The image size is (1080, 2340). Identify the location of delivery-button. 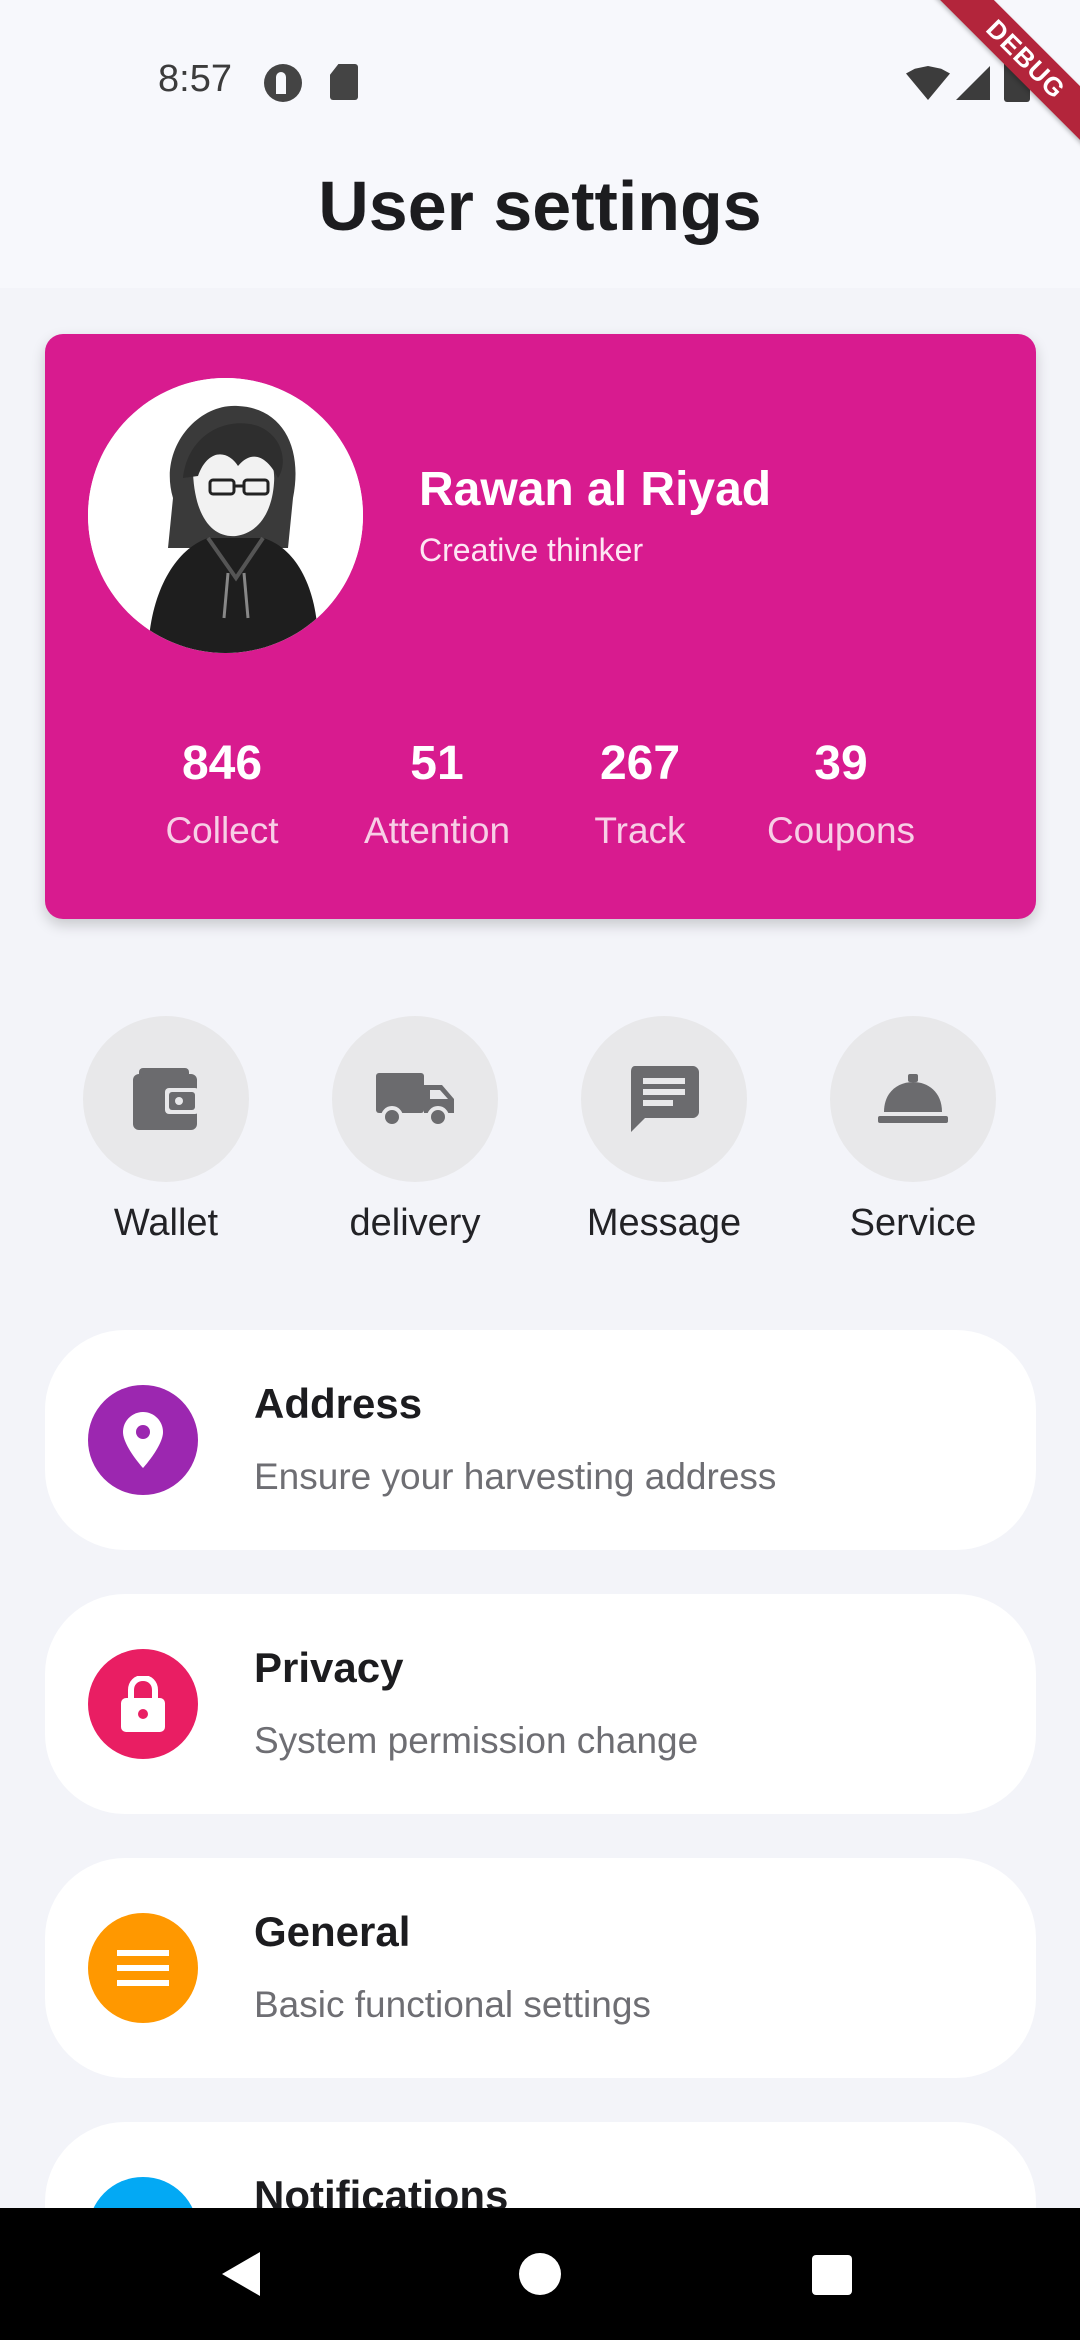
(415, 1099).